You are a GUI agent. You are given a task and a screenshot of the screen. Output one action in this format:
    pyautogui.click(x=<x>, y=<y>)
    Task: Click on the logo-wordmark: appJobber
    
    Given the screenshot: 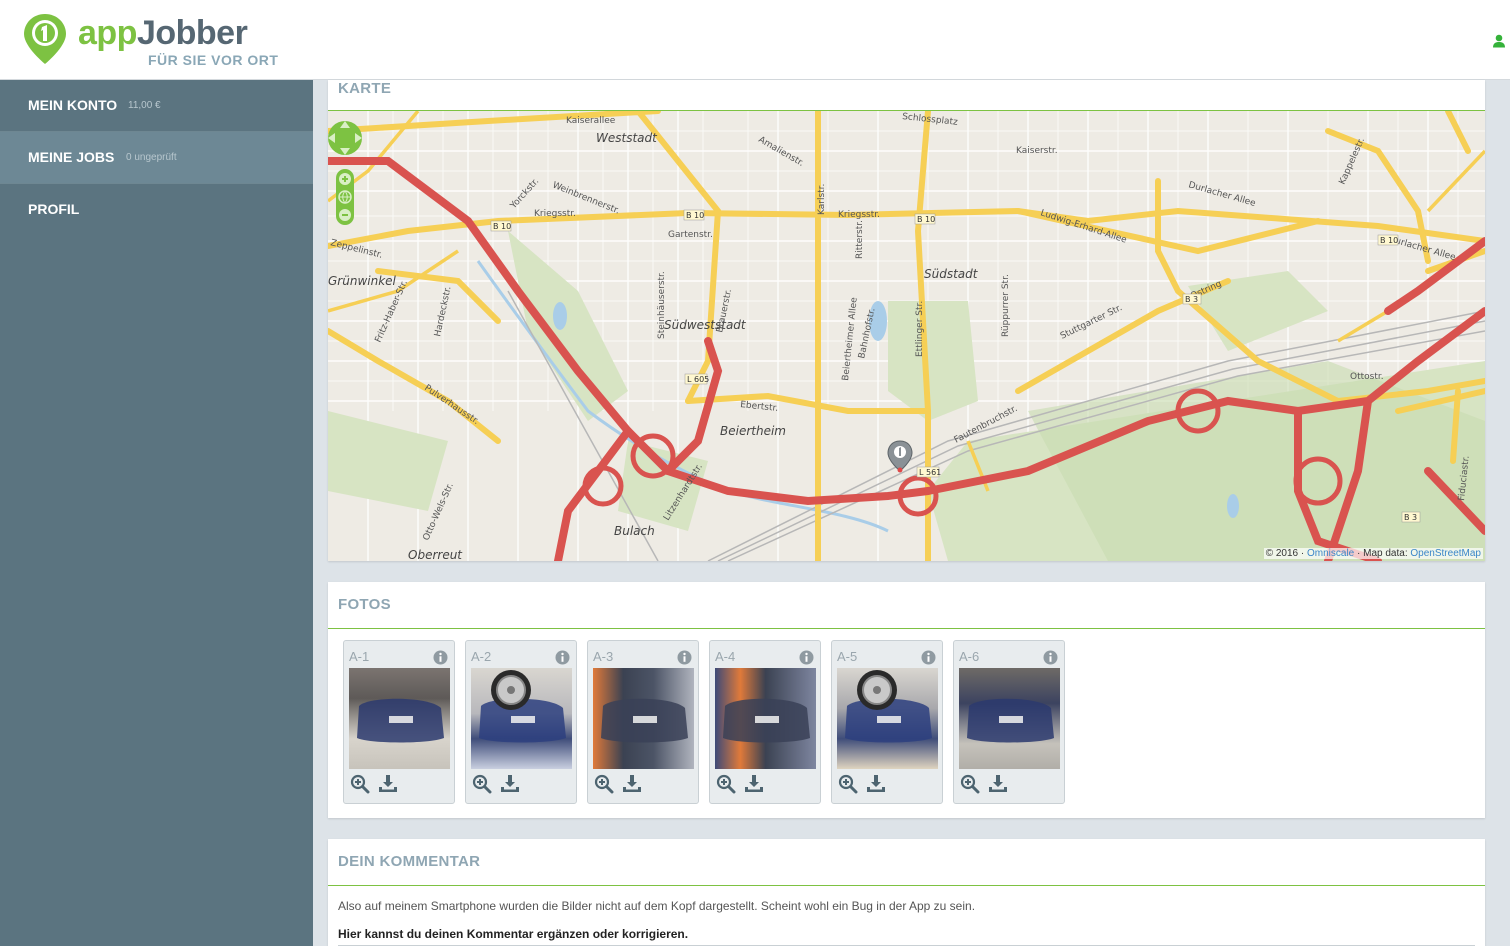 What is the action you would take?
    pyautogui.click(x=163, y=33)
    